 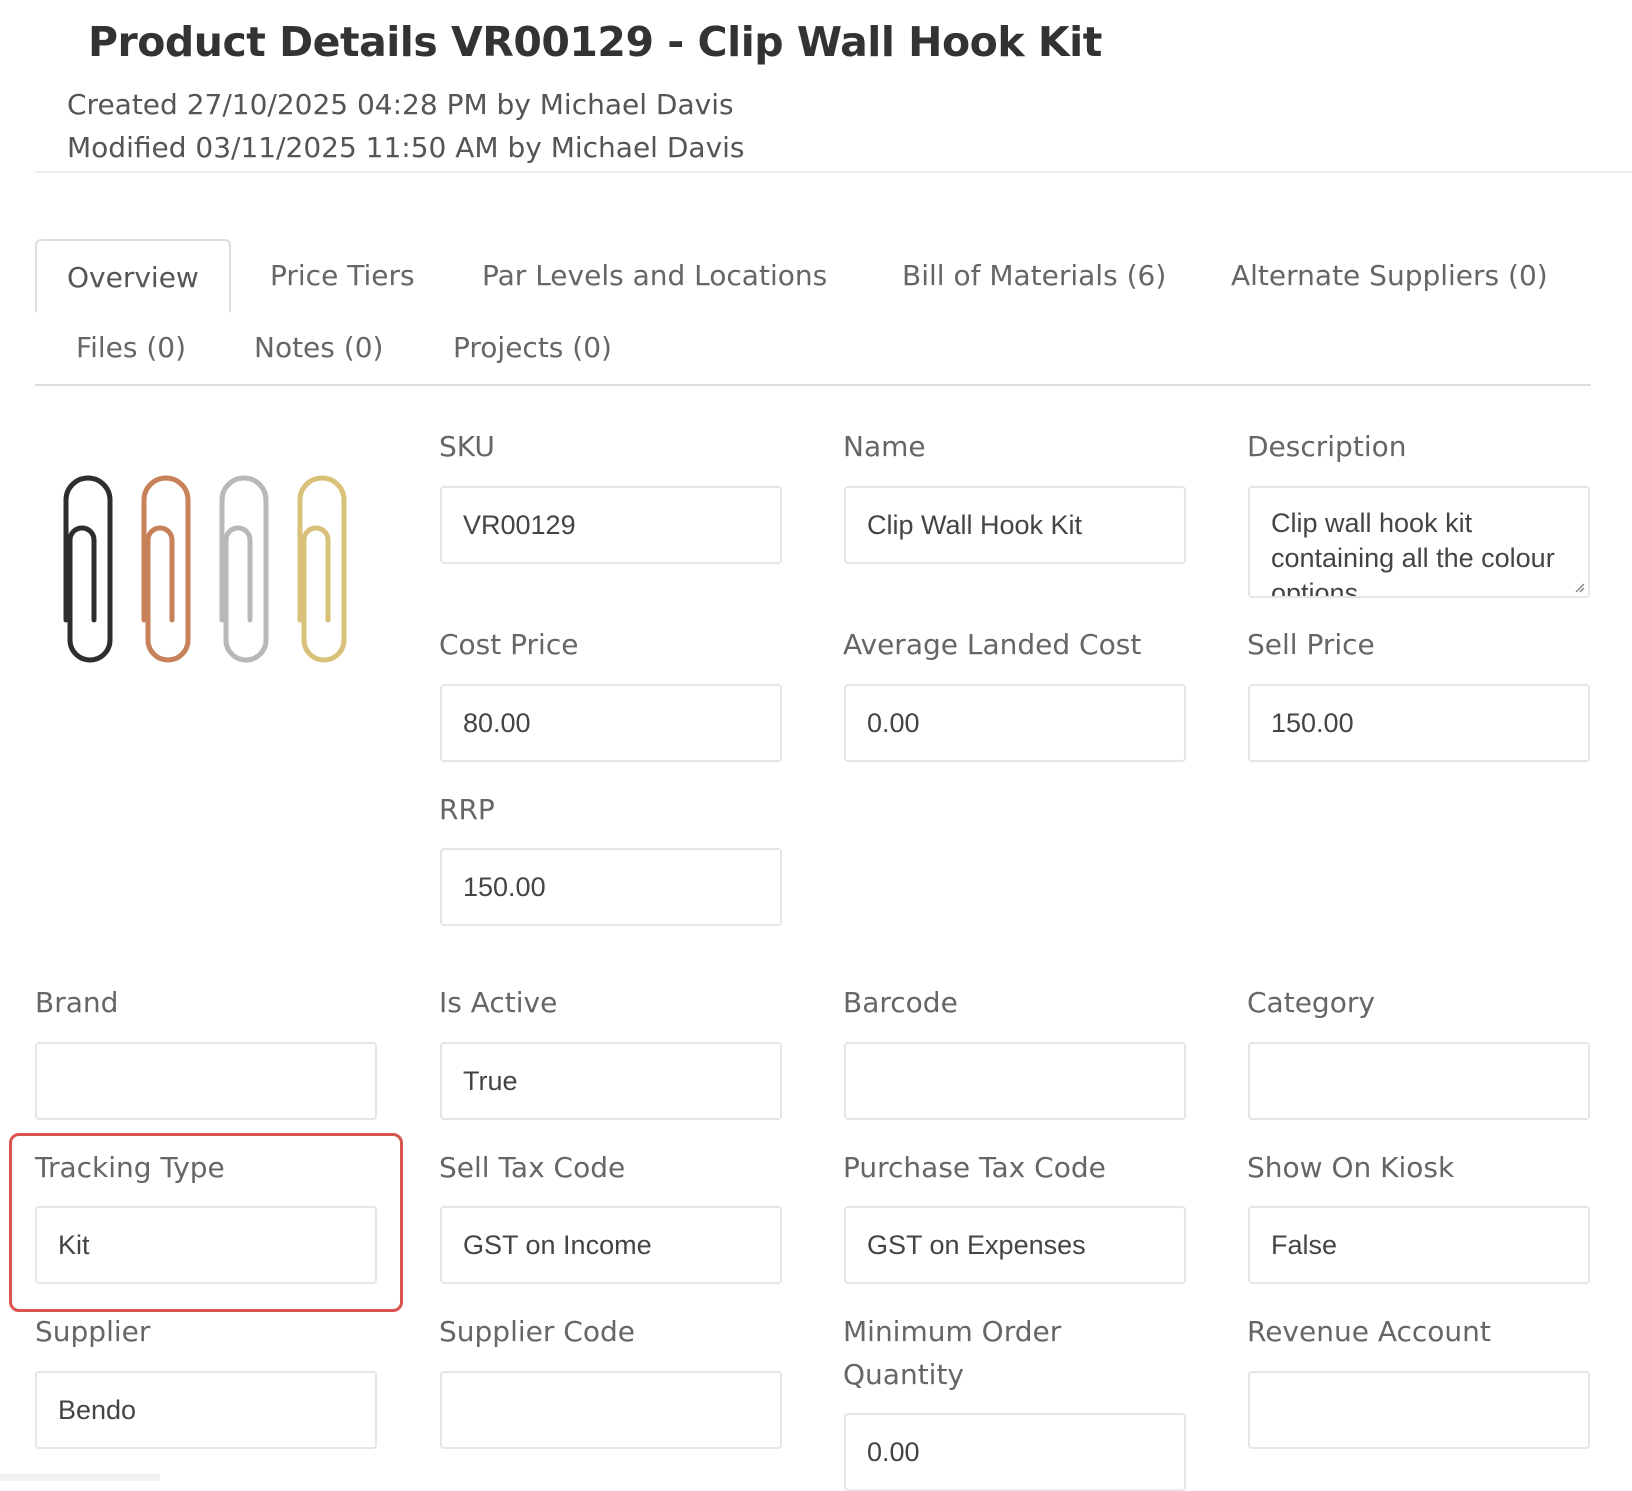 What do you see at coordinates (244, 569) in the screenshot?
I see `silver-clip` at bounding box center [244, 569].